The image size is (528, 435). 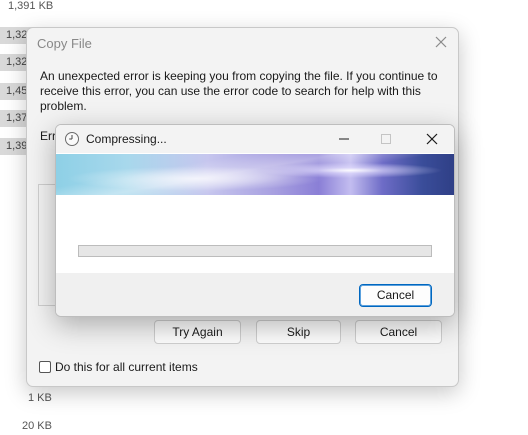 I want to click on clock-icon, so click(x=72, y=139).